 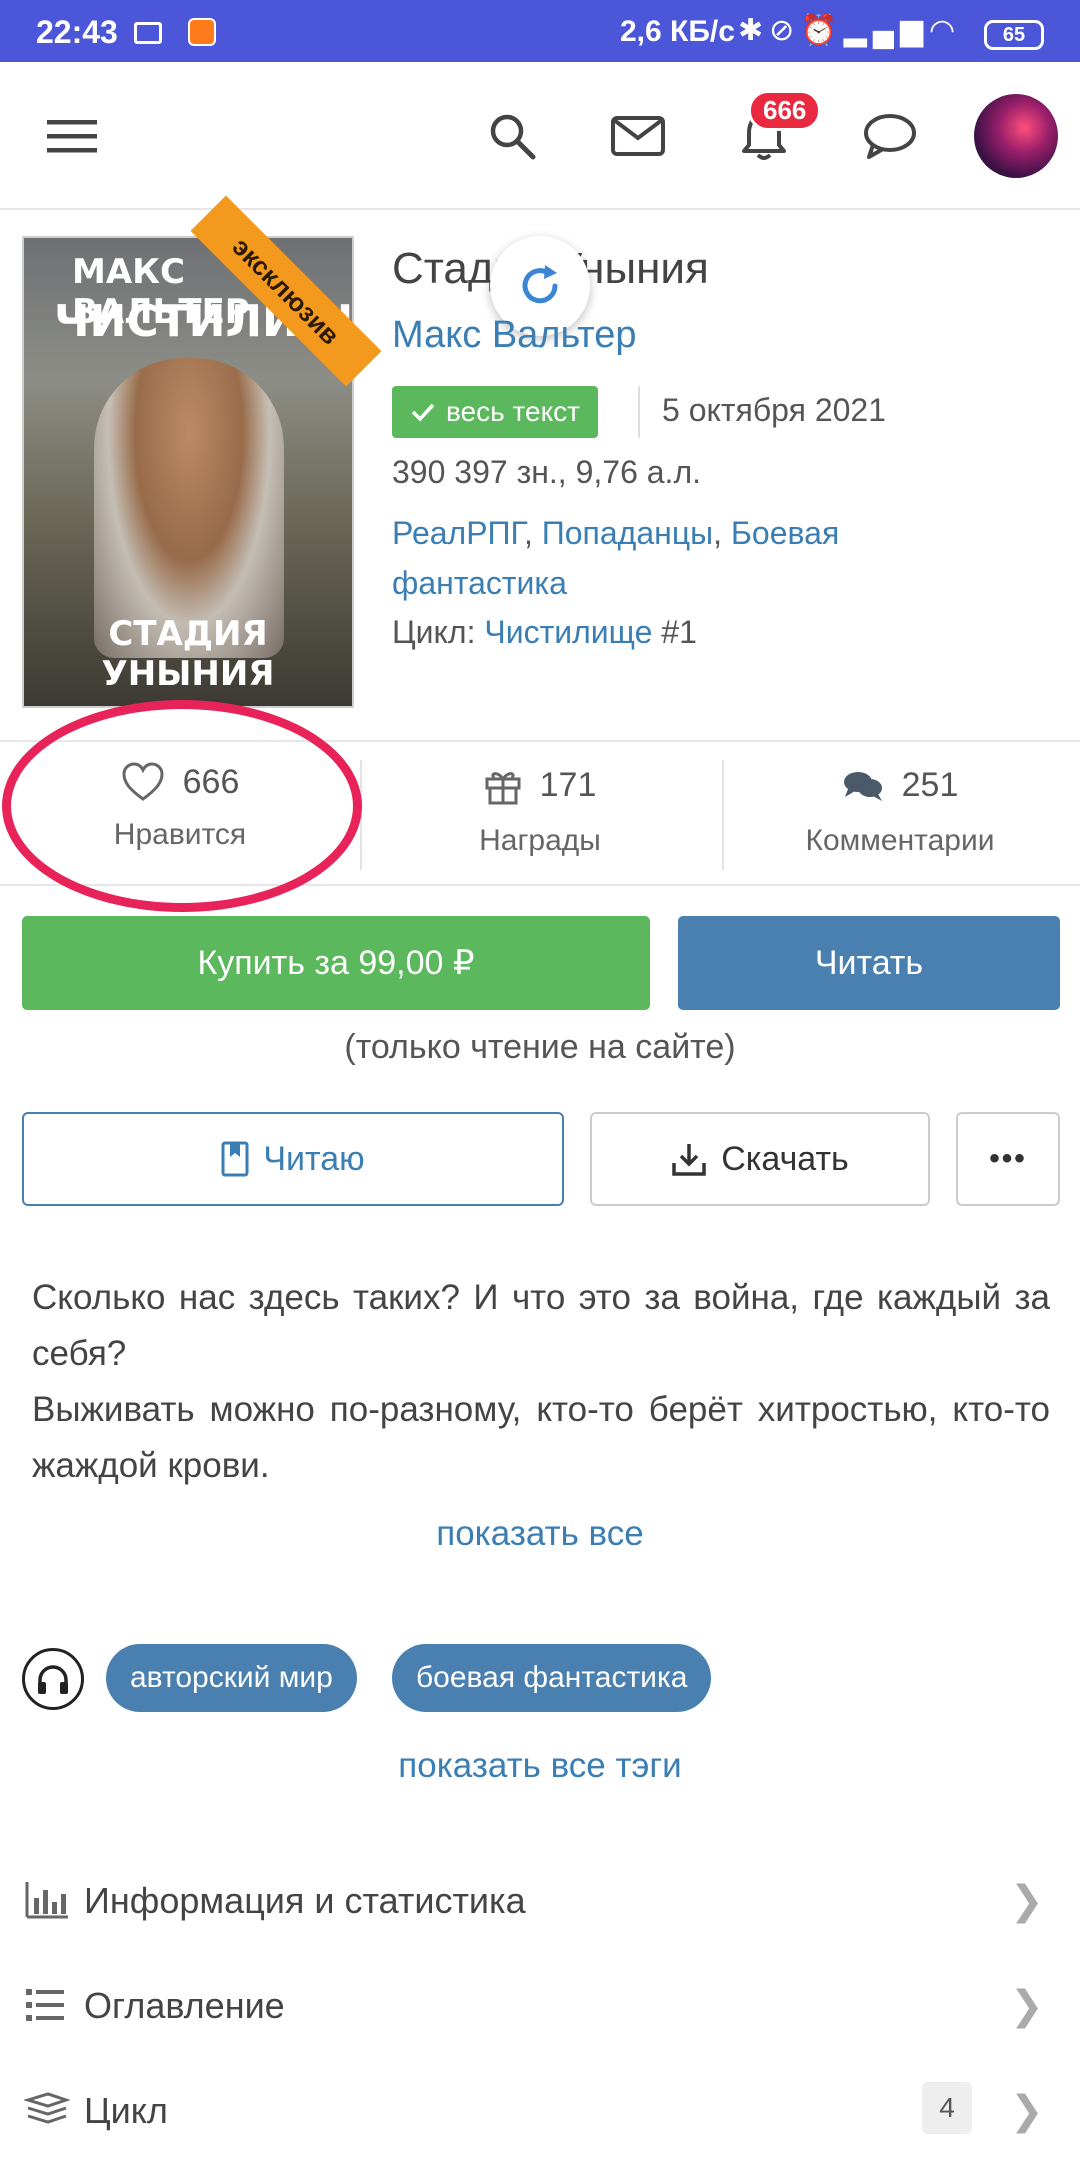 I want to click on list-icon, so click(x=45, y=2005).